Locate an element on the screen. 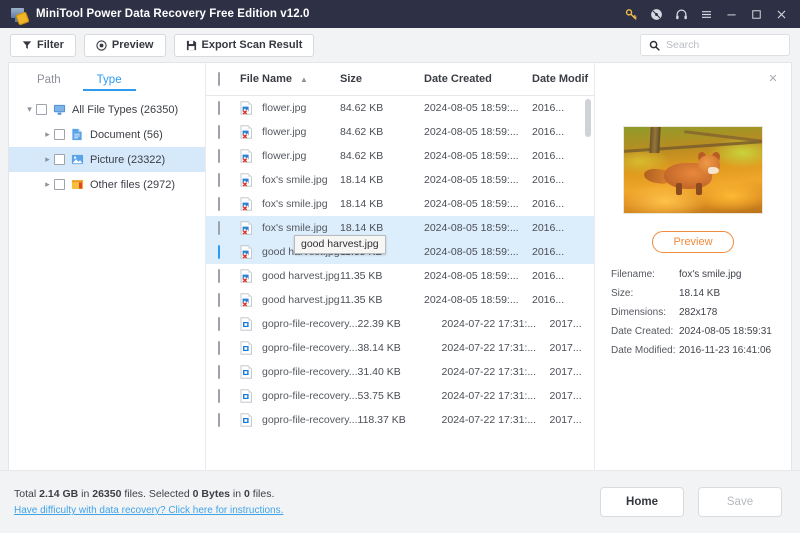 This screenshot has height=533, width=800. tree-item-picture: ▸ Picture (23322) is located at coordinates (107, 159).